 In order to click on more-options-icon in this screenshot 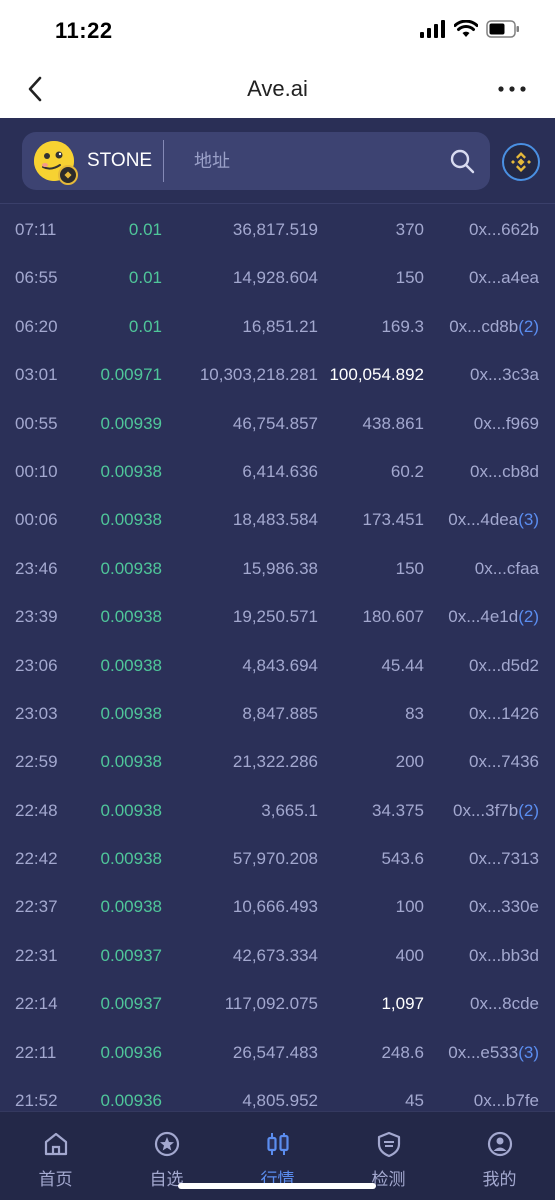, I will do `click(512, 89)`.